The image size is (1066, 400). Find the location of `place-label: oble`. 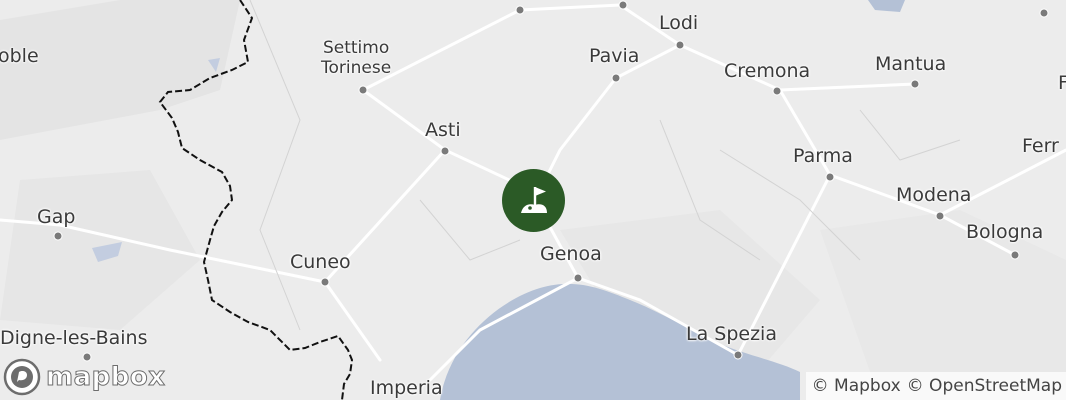

place-label: oble is located at coordinates (19, 56).